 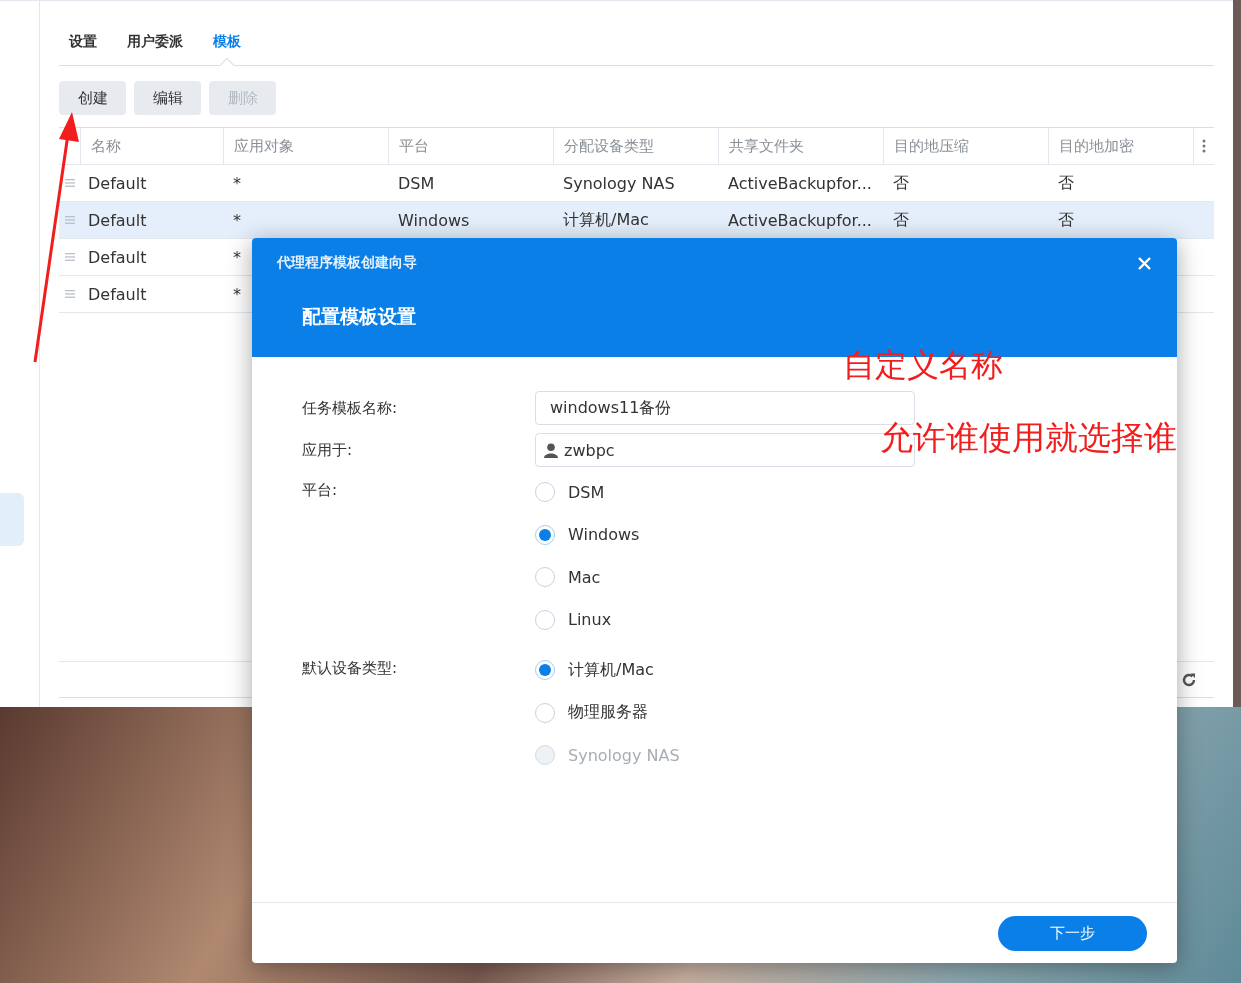 What do you see at coordinates (305, 146) in the screenshot?
I see `column-header: 应用对象` at bounding box center [305, 146].